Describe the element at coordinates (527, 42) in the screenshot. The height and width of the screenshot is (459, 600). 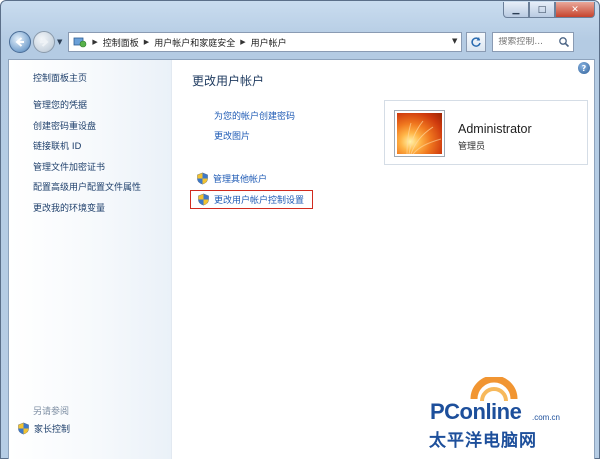
I see `search-input` at that location.